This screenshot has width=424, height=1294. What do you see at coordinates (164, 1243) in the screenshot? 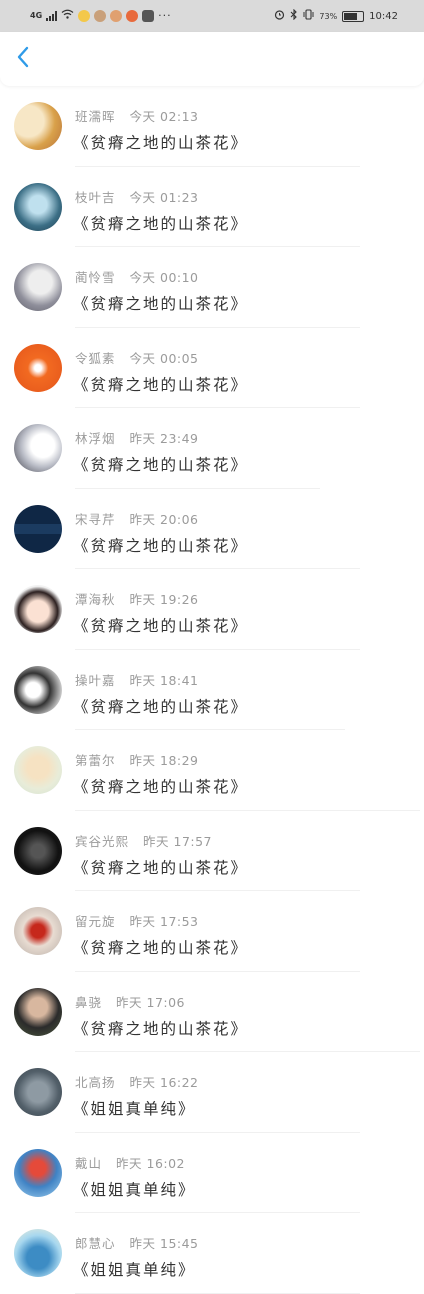
I see `timestamp: 昨天 15:45` at bounding box center [164, 1243].